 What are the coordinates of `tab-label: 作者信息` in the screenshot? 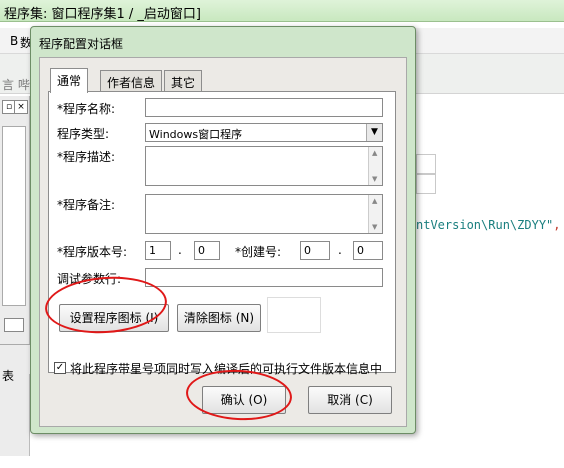 It's located at (131, 83).